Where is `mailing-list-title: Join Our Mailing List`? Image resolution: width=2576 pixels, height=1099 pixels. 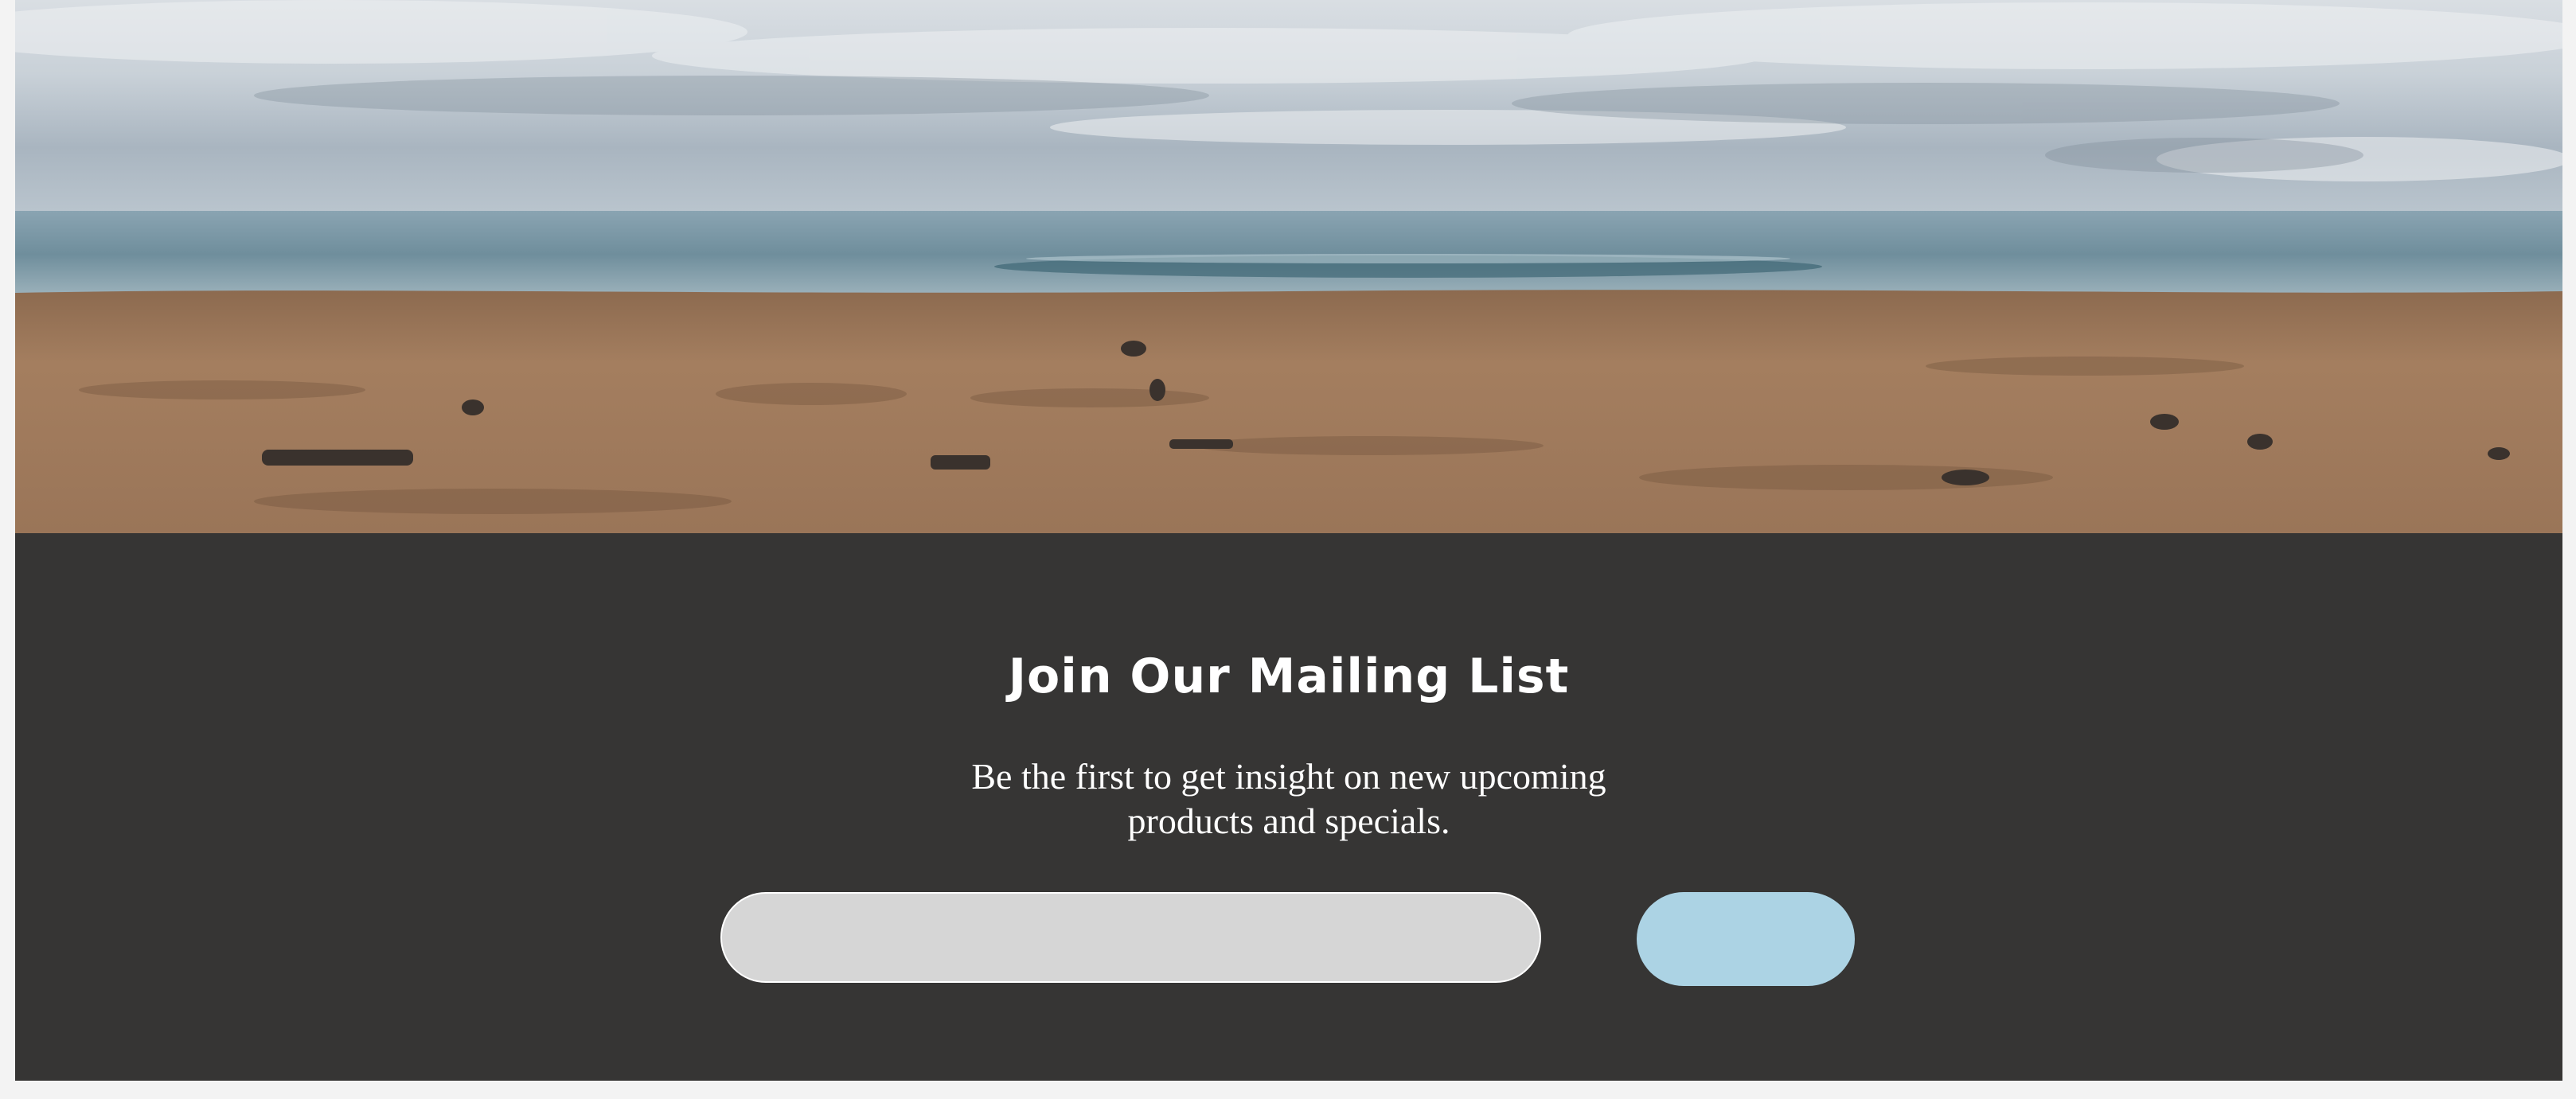
mailing-list-title: Join Our Mailing List is located at coordinates (1289, 676).